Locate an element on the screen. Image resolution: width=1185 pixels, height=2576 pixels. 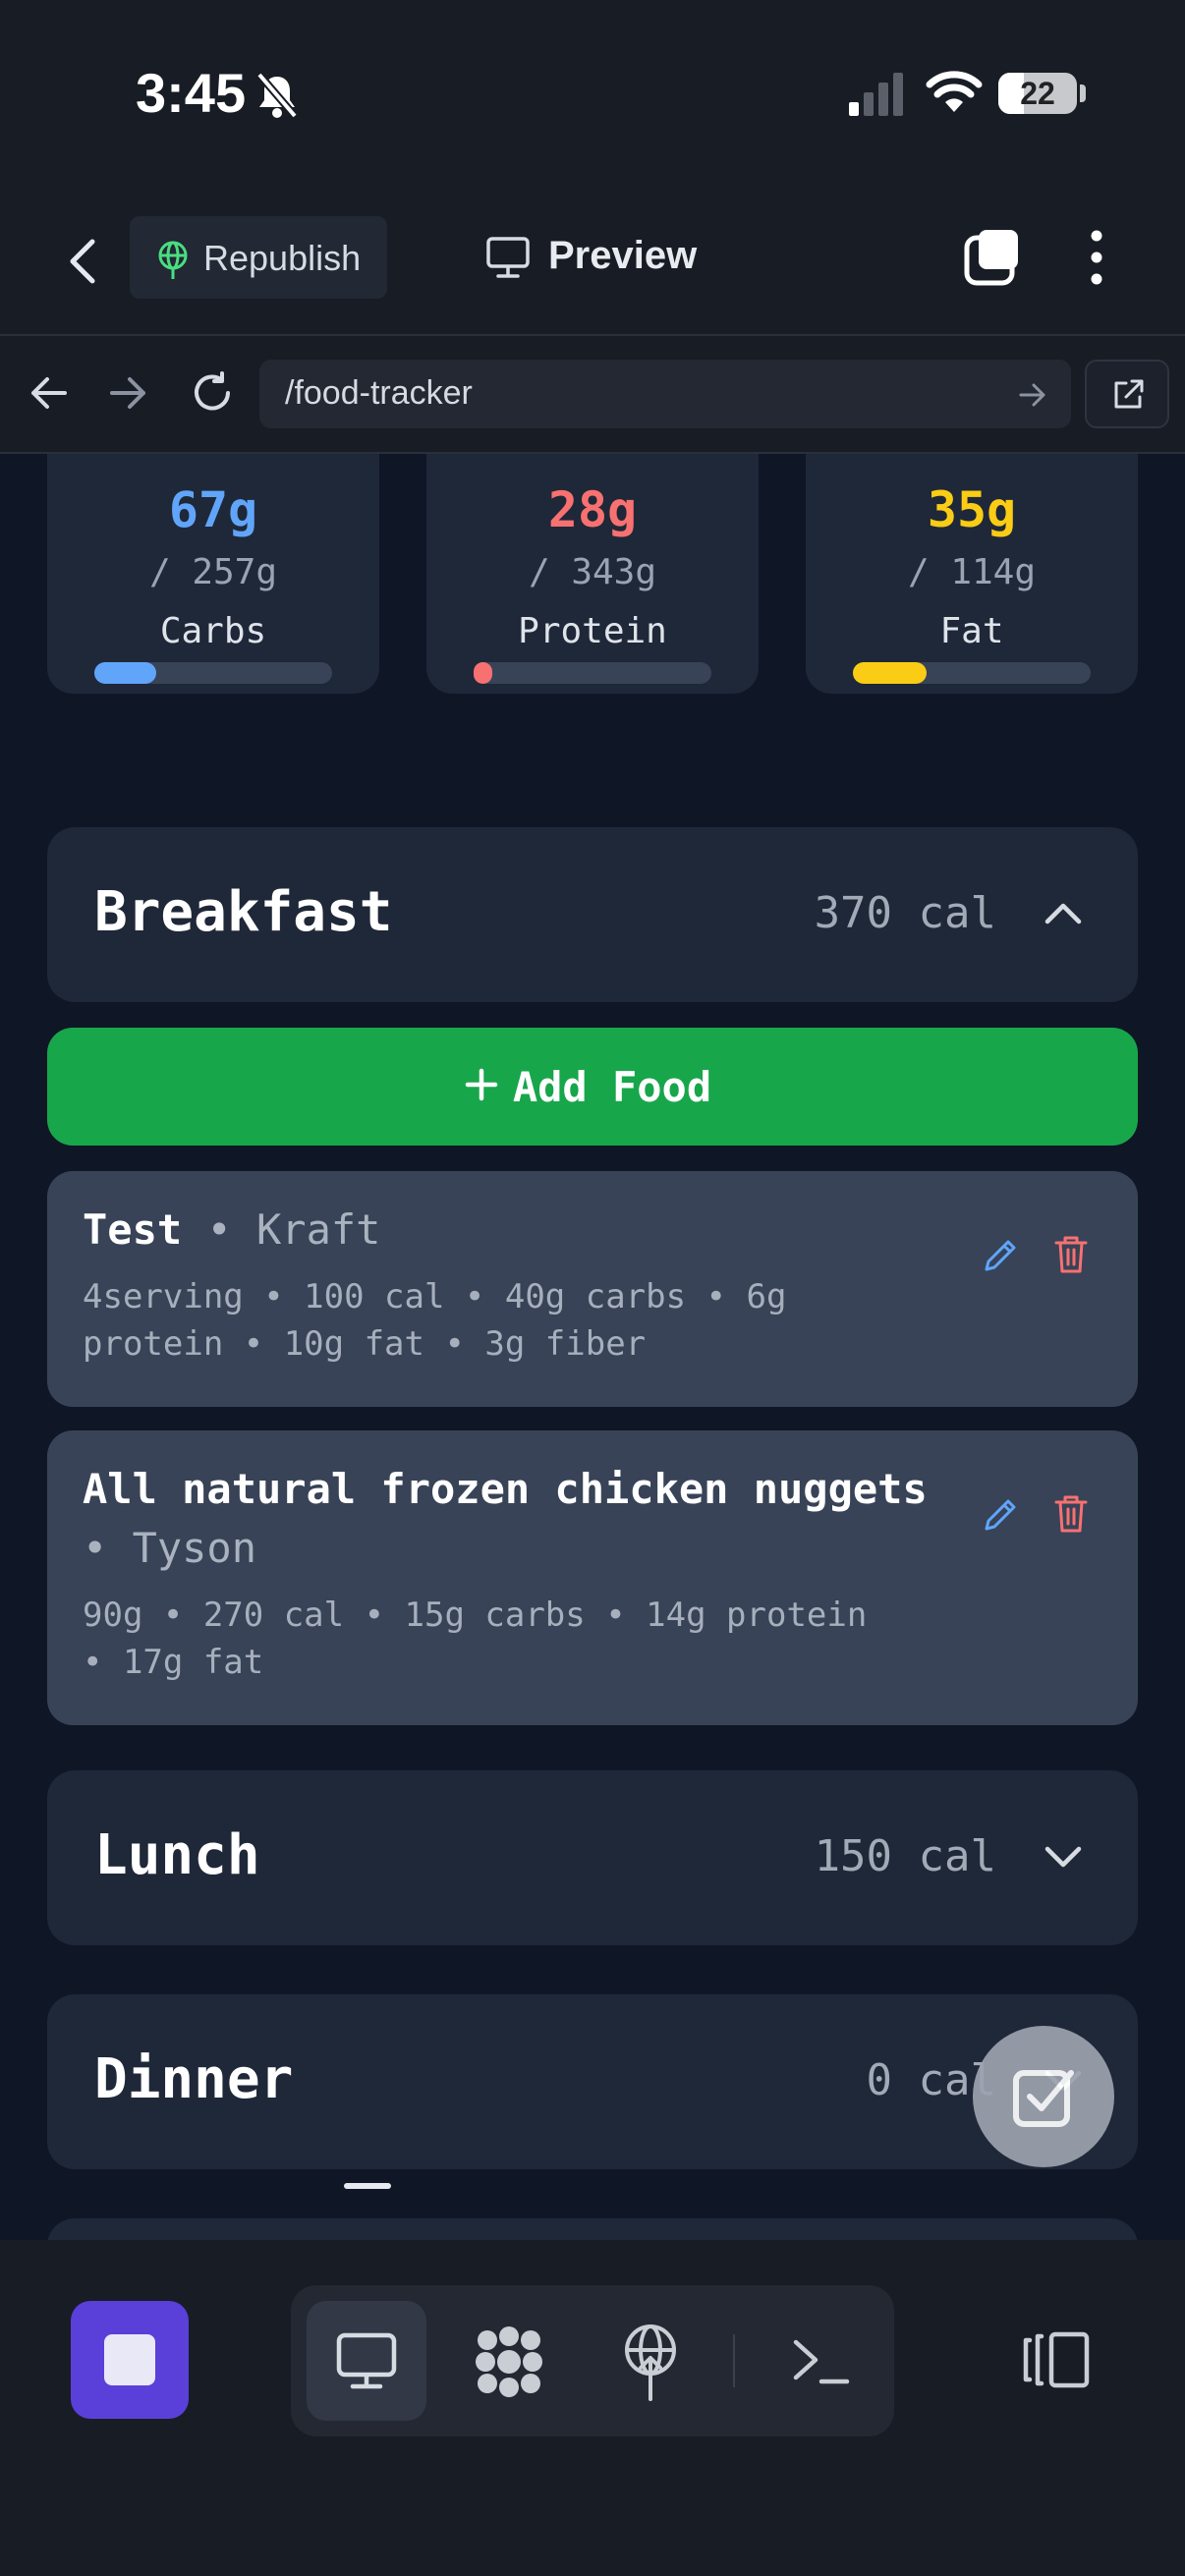
stop-icon is located at coordinates (130, 2359).